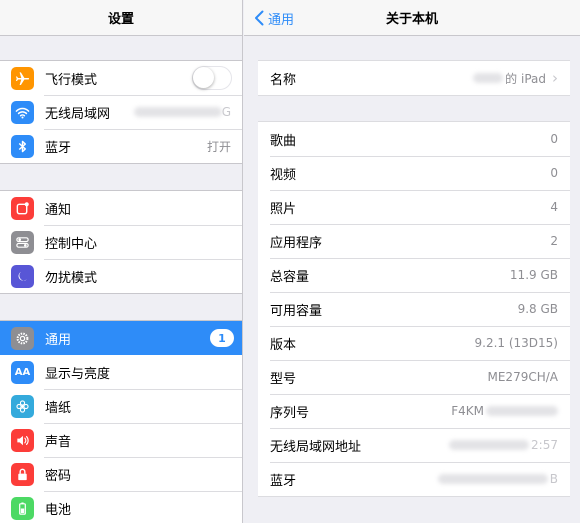  What do you see at coordinates (516, 343) in the screenshot?
I see `about-row-value: 9.2.1 (13D15)` at bounding box center [516, 343].